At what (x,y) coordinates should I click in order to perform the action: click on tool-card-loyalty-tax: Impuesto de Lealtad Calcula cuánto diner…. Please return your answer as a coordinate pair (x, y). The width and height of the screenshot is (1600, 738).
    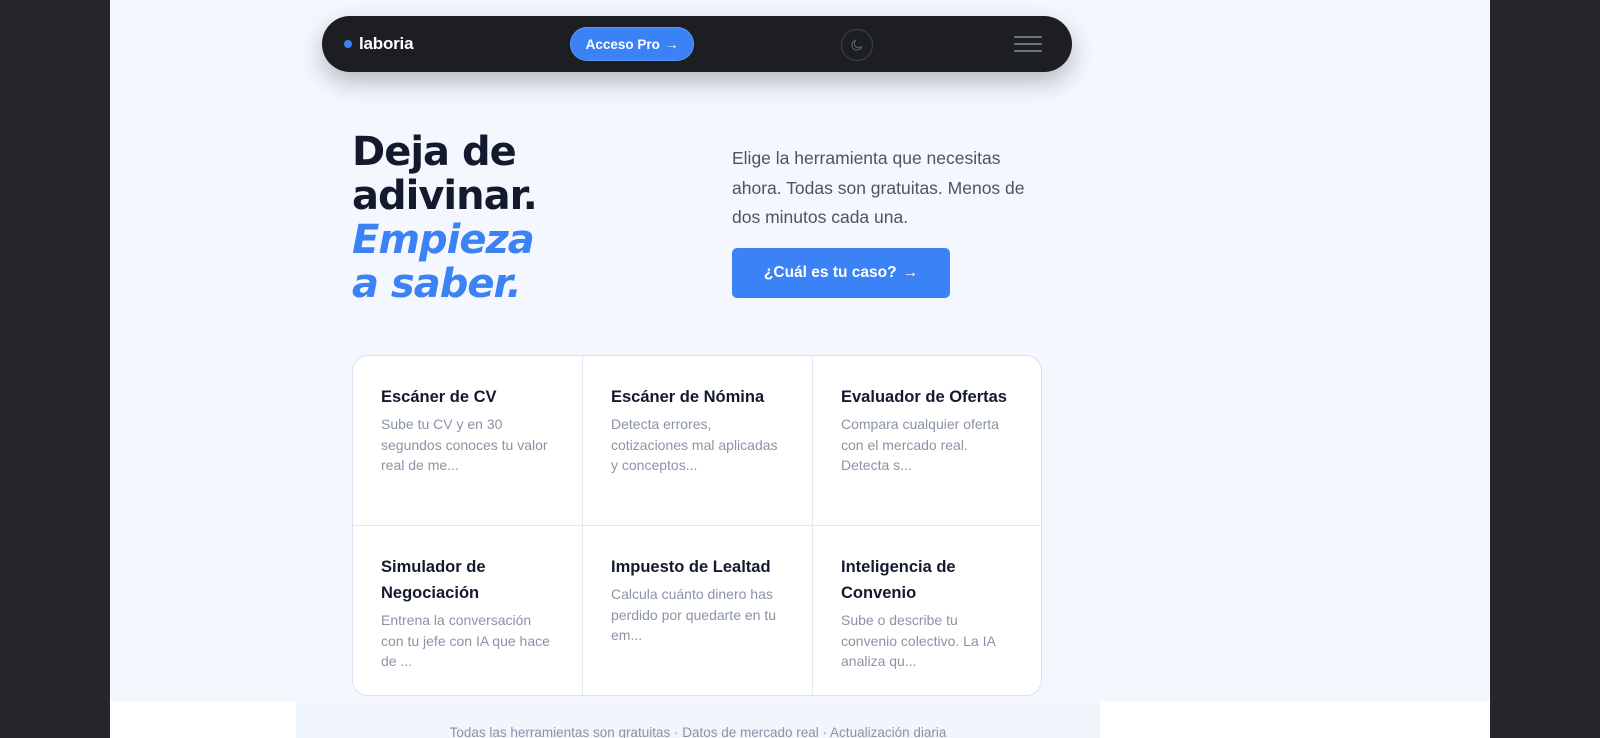
    Looking at the image, I should click on (698, 610).